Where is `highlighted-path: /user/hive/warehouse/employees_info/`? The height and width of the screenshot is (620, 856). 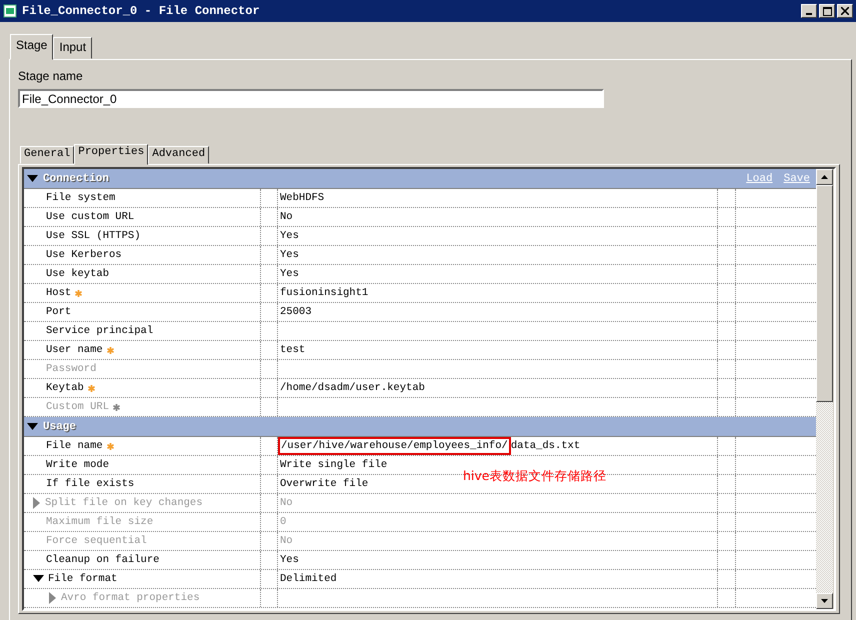
highlighted-path: /user/hive/warehouse/employees_info/ is located at coordinates (394, 446).